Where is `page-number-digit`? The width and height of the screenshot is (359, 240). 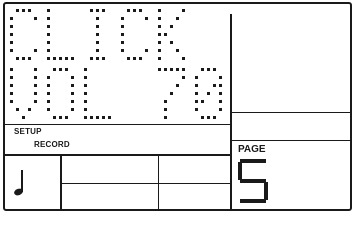 page-number-digit is located at coordinates (253, 181).